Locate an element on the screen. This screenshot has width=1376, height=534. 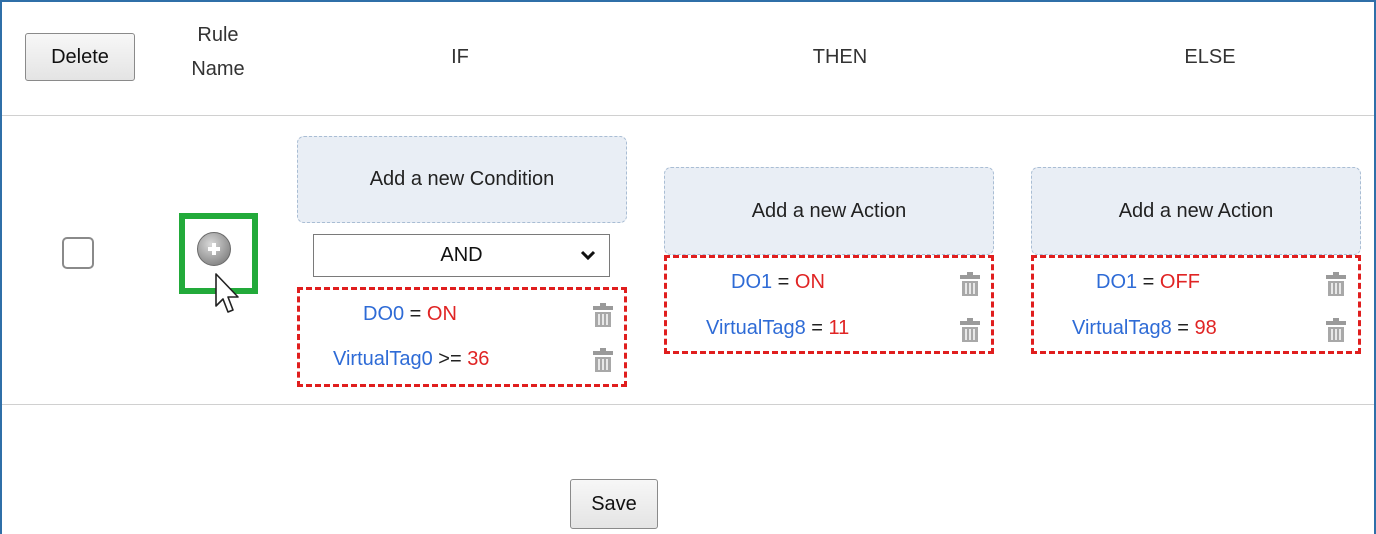
action-item: VirtualTag8 = 11 is located at coordinates (777, 328).